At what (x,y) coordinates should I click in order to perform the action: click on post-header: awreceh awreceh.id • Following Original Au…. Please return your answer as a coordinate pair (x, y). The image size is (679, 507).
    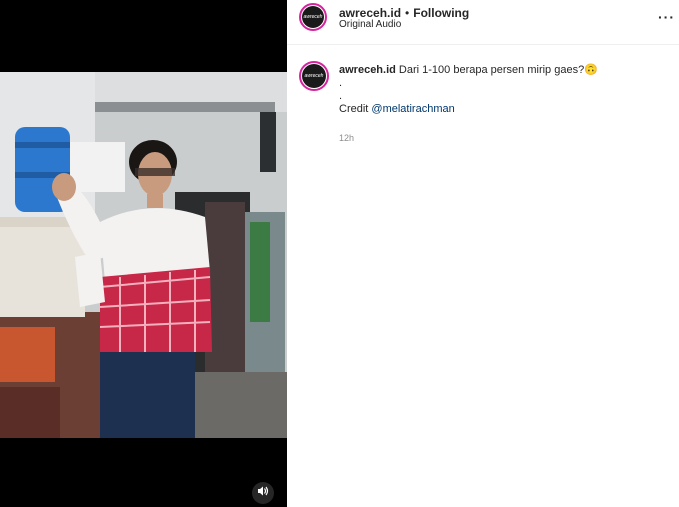
    Looking at the image, I should click on (483, 22).